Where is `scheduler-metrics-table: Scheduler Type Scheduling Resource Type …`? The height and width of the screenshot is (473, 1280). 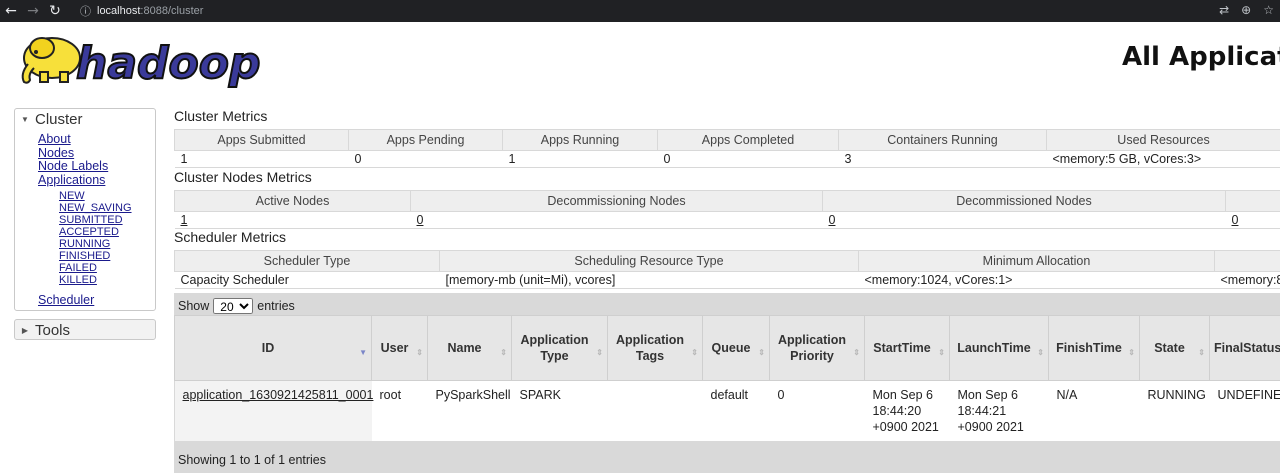
scheduler-metrics-table: Scheduler Type Scheduling Resource Type … is located at coordinates (727, 269).